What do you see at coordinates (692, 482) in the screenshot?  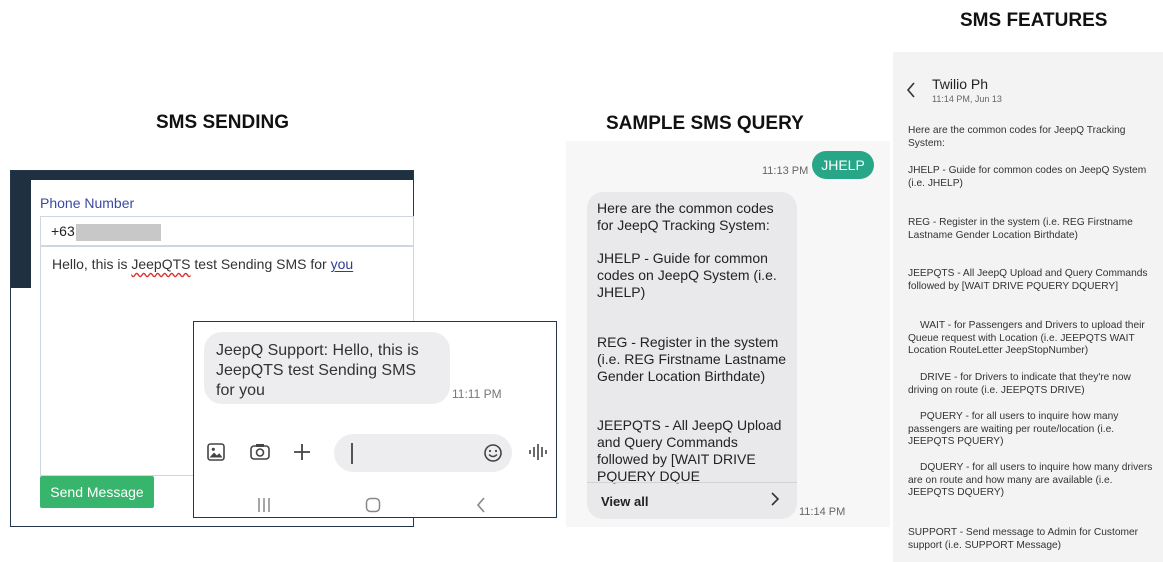 I see `divider` at bounding box center [692, 482].